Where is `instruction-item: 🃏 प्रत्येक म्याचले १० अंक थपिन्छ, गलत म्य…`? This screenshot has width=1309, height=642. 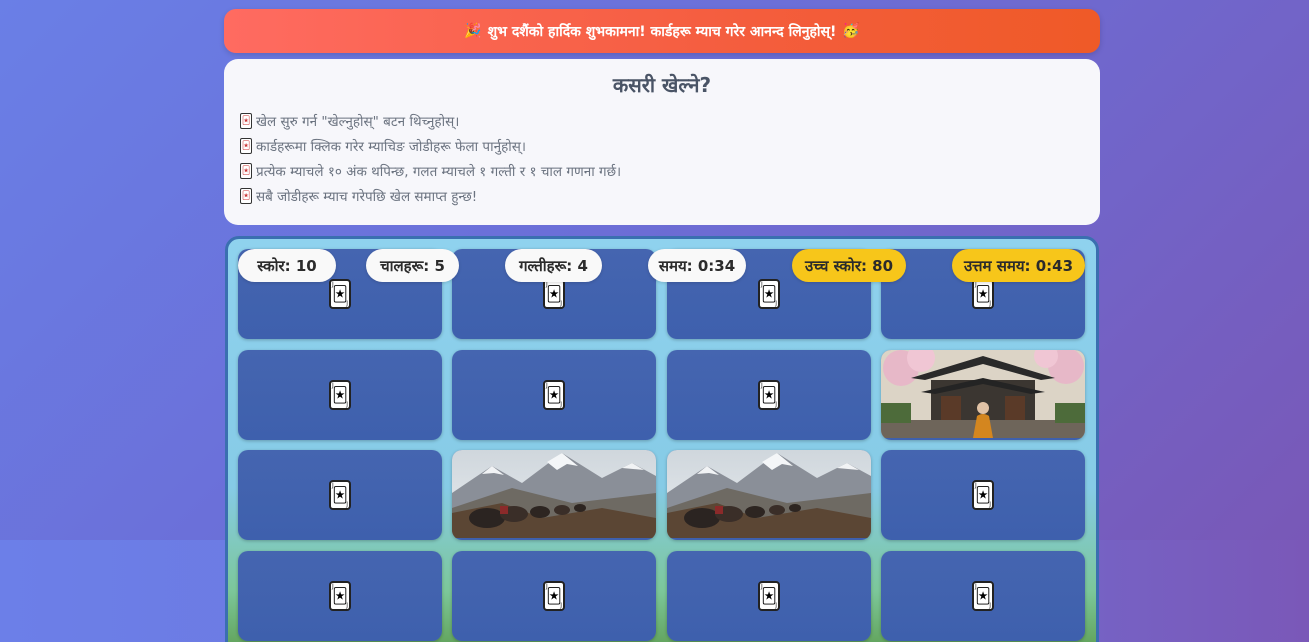
instruction-item: 🃏 प्रत्येक म्याचले १० अंक थपिन्छ, गलत म्य… is located at coordinates (431, 171).